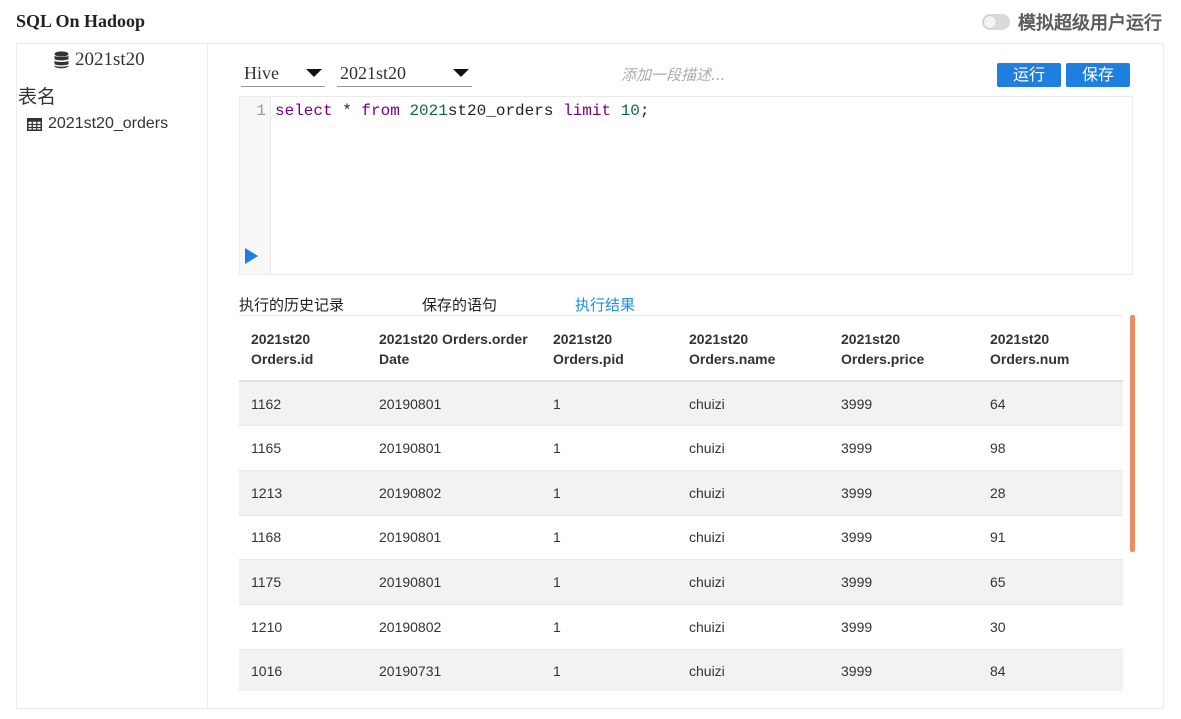  I want to click on table-row: 1213 20190802 1 chuizi 3999 28, so click(681, 493).